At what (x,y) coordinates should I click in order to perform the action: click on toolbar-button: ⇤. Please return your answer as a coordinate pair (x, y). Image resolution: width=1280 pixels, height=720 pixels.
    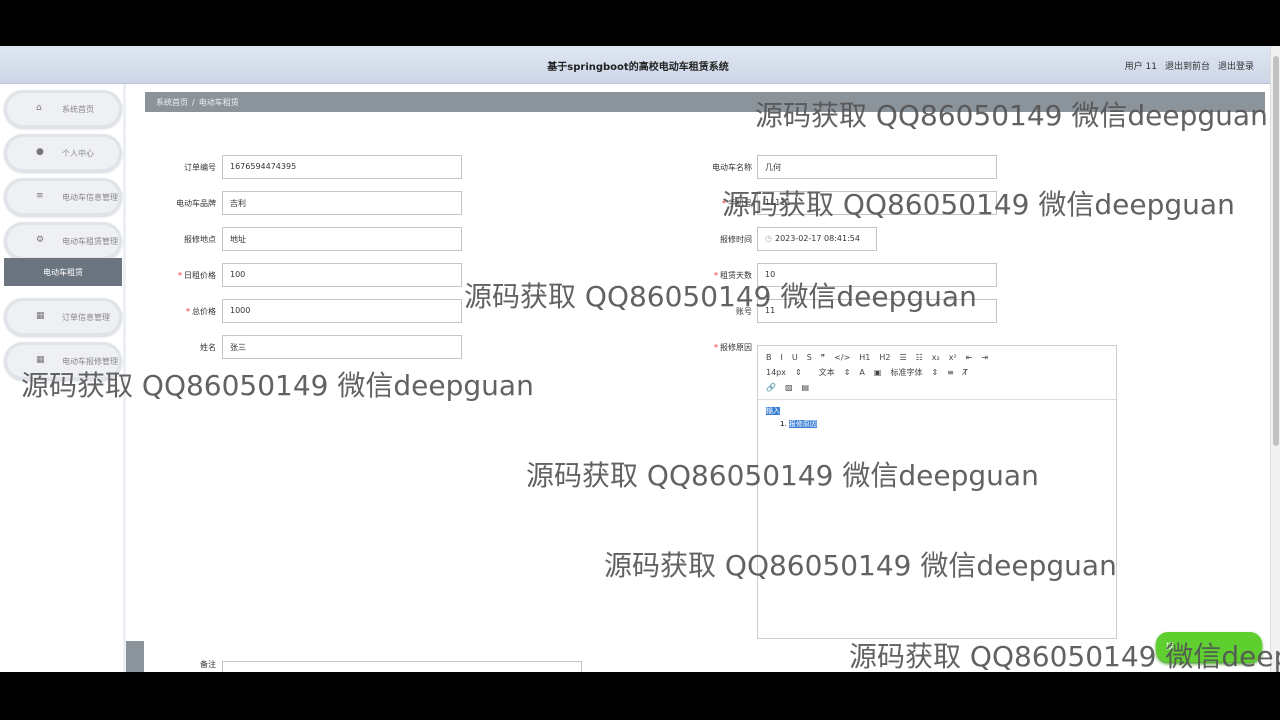
    Looking at the image, I should click on (969, 357).